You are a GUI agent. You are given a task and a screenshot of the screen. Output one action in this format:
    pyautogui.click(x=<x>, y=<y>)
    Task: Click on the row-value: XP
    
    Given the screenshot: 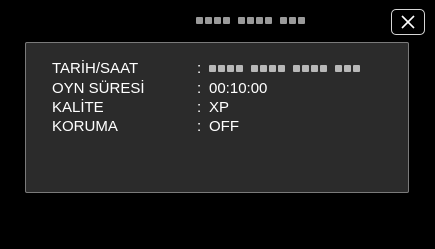 What is the action you would take?
    pyautogui.click(x=219, y=107)
    